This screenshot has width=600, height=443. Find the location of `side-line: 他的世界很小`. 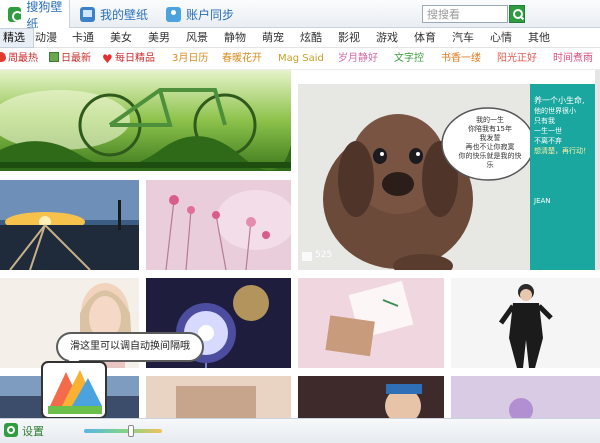

side-line: 他的世界很小 is located at coordinates (555, 111).